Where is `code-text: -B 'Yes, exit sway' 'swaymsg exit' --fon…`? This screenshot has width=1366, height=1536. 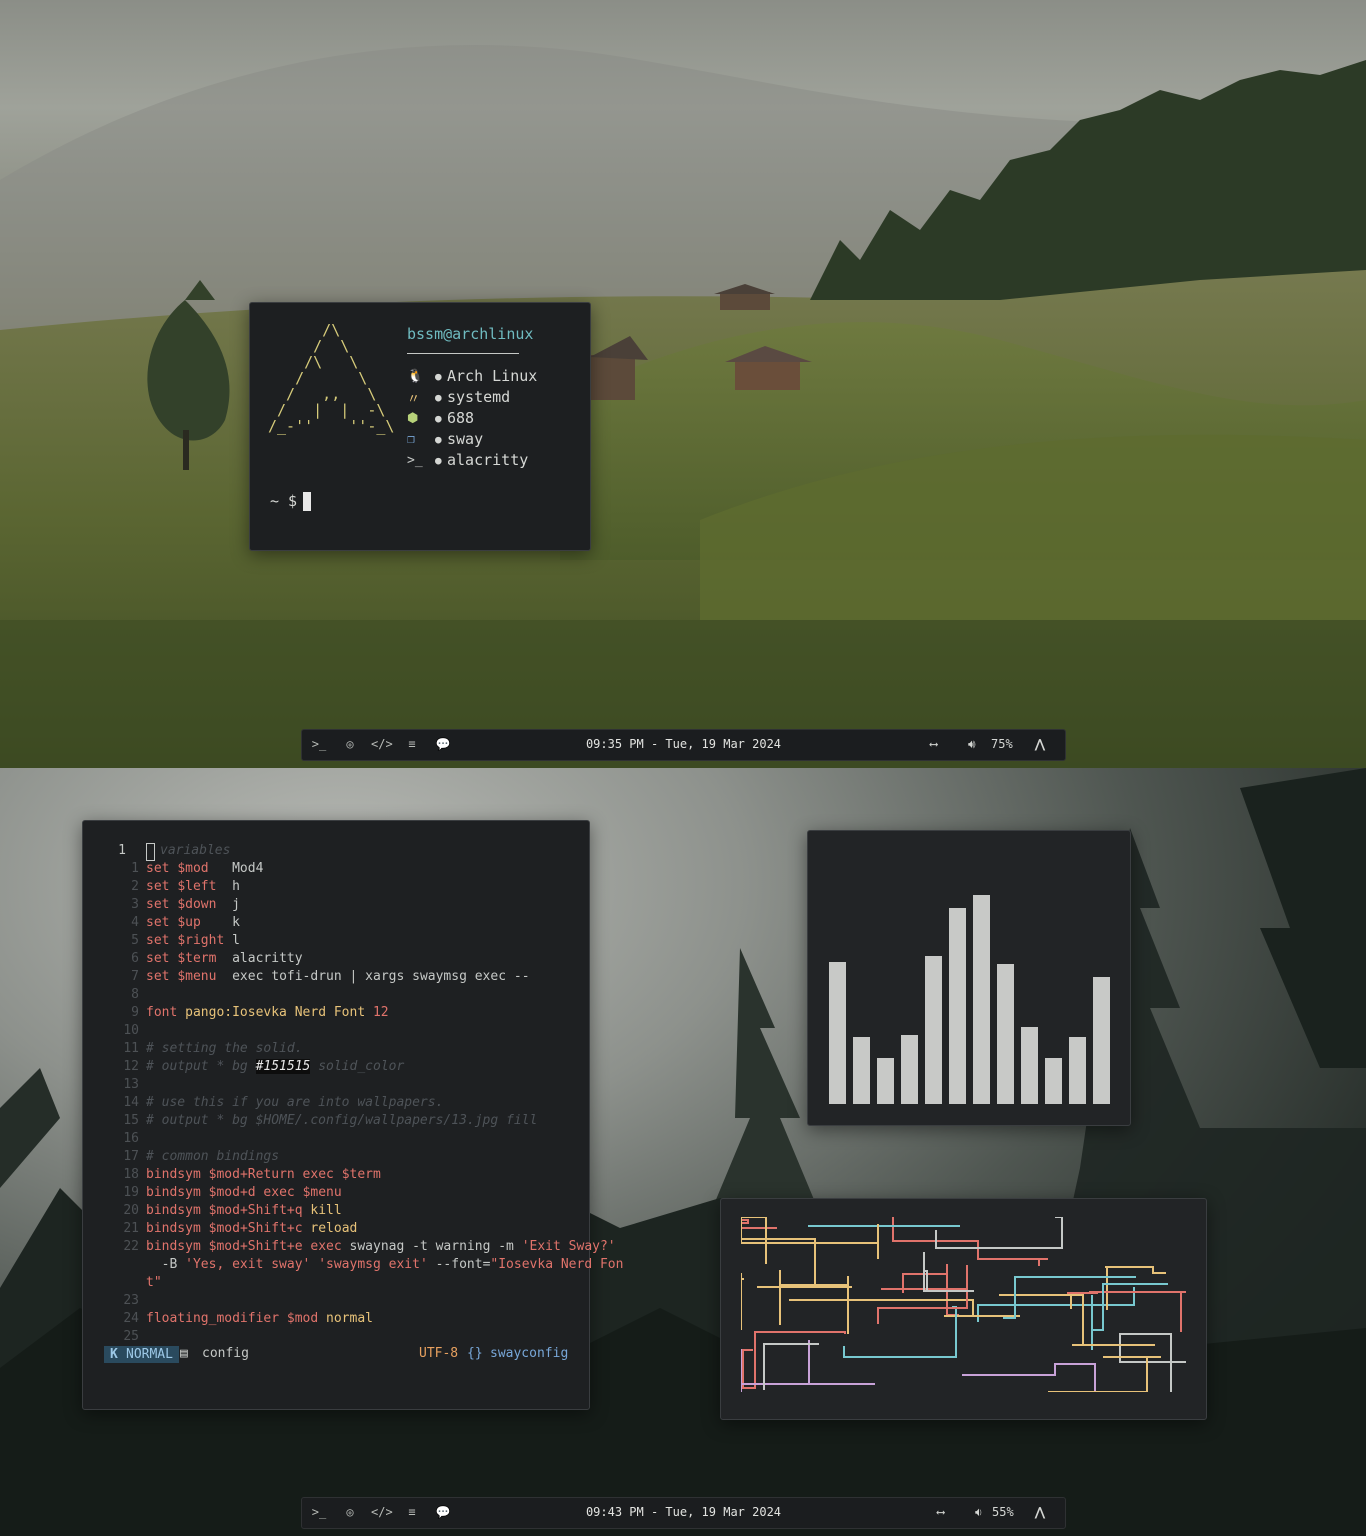 code-text: -B 'Yes, exit sway' 'swaymsg exit' --fon… is located at coordinates (385, 1265).